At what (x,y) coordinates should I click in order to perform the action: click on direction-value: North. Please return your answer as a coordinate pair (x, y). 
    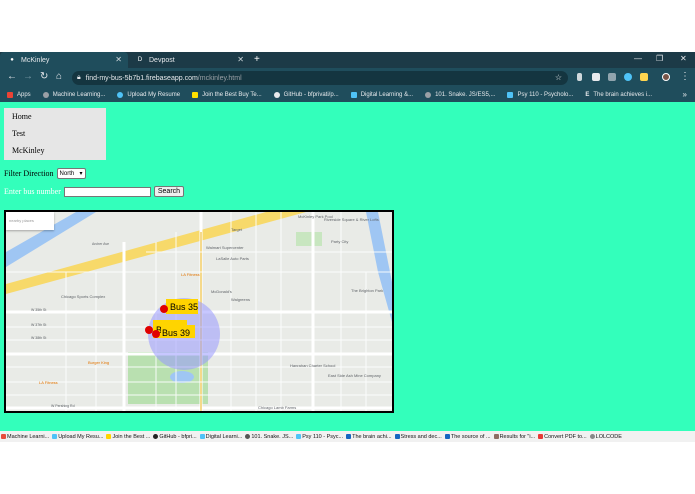
    Looking at the image, I should click on (67, 173).